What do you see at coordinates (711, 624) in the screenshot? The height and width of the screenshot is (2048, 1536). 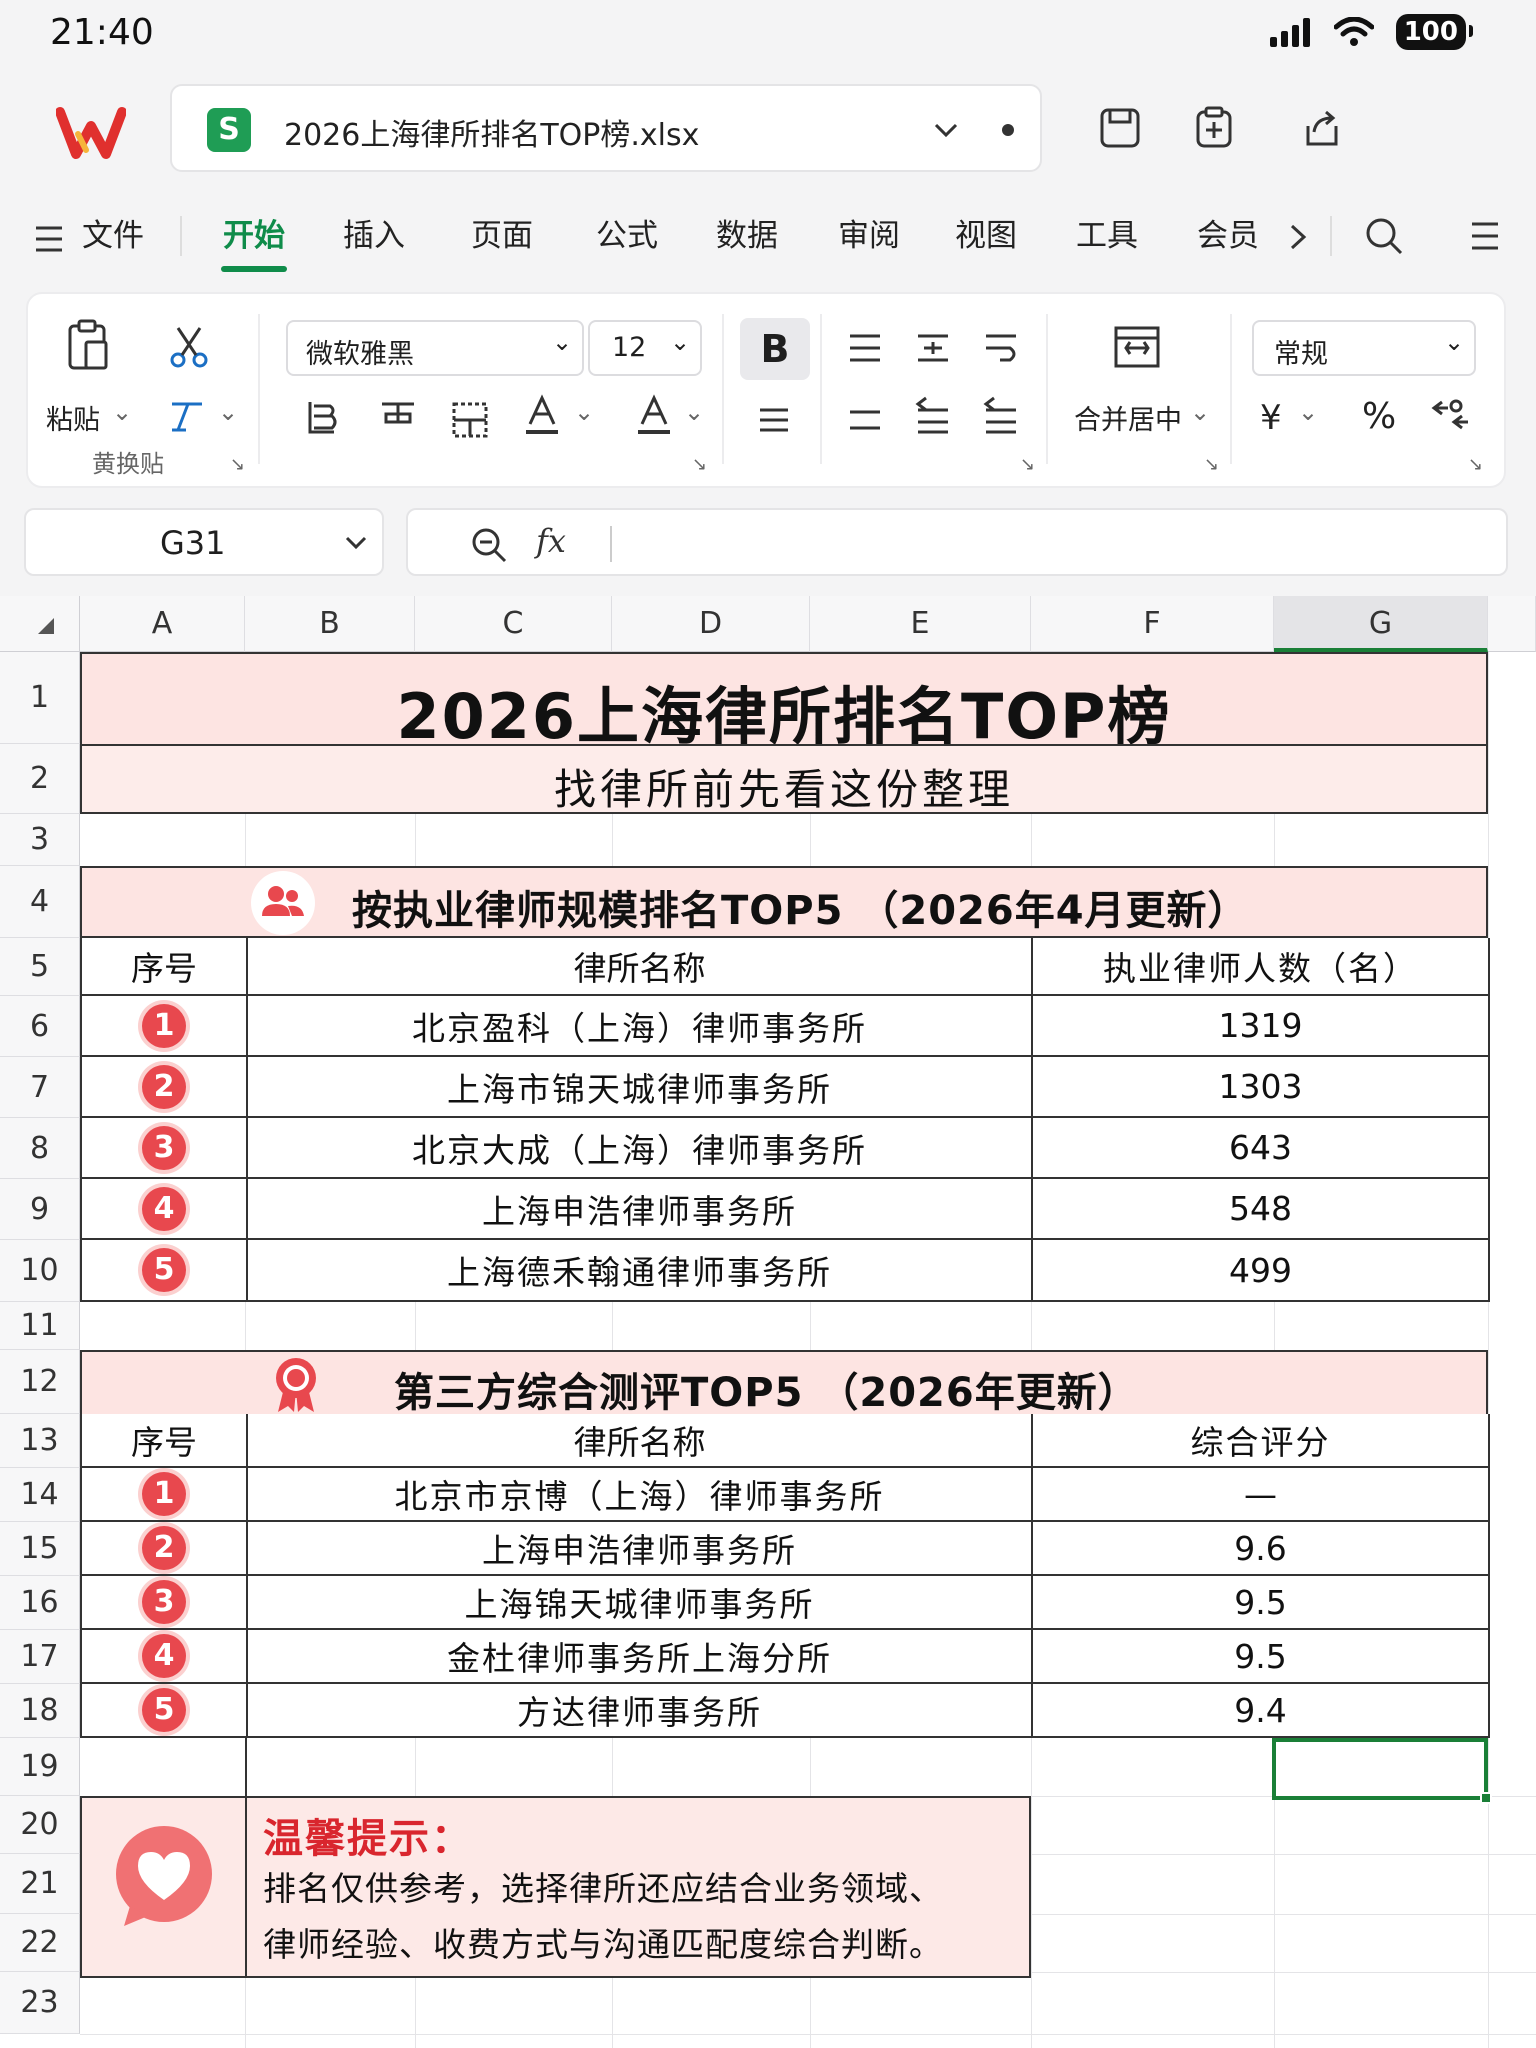 I see `col-header-d: D` at bounding box center [711, 624].